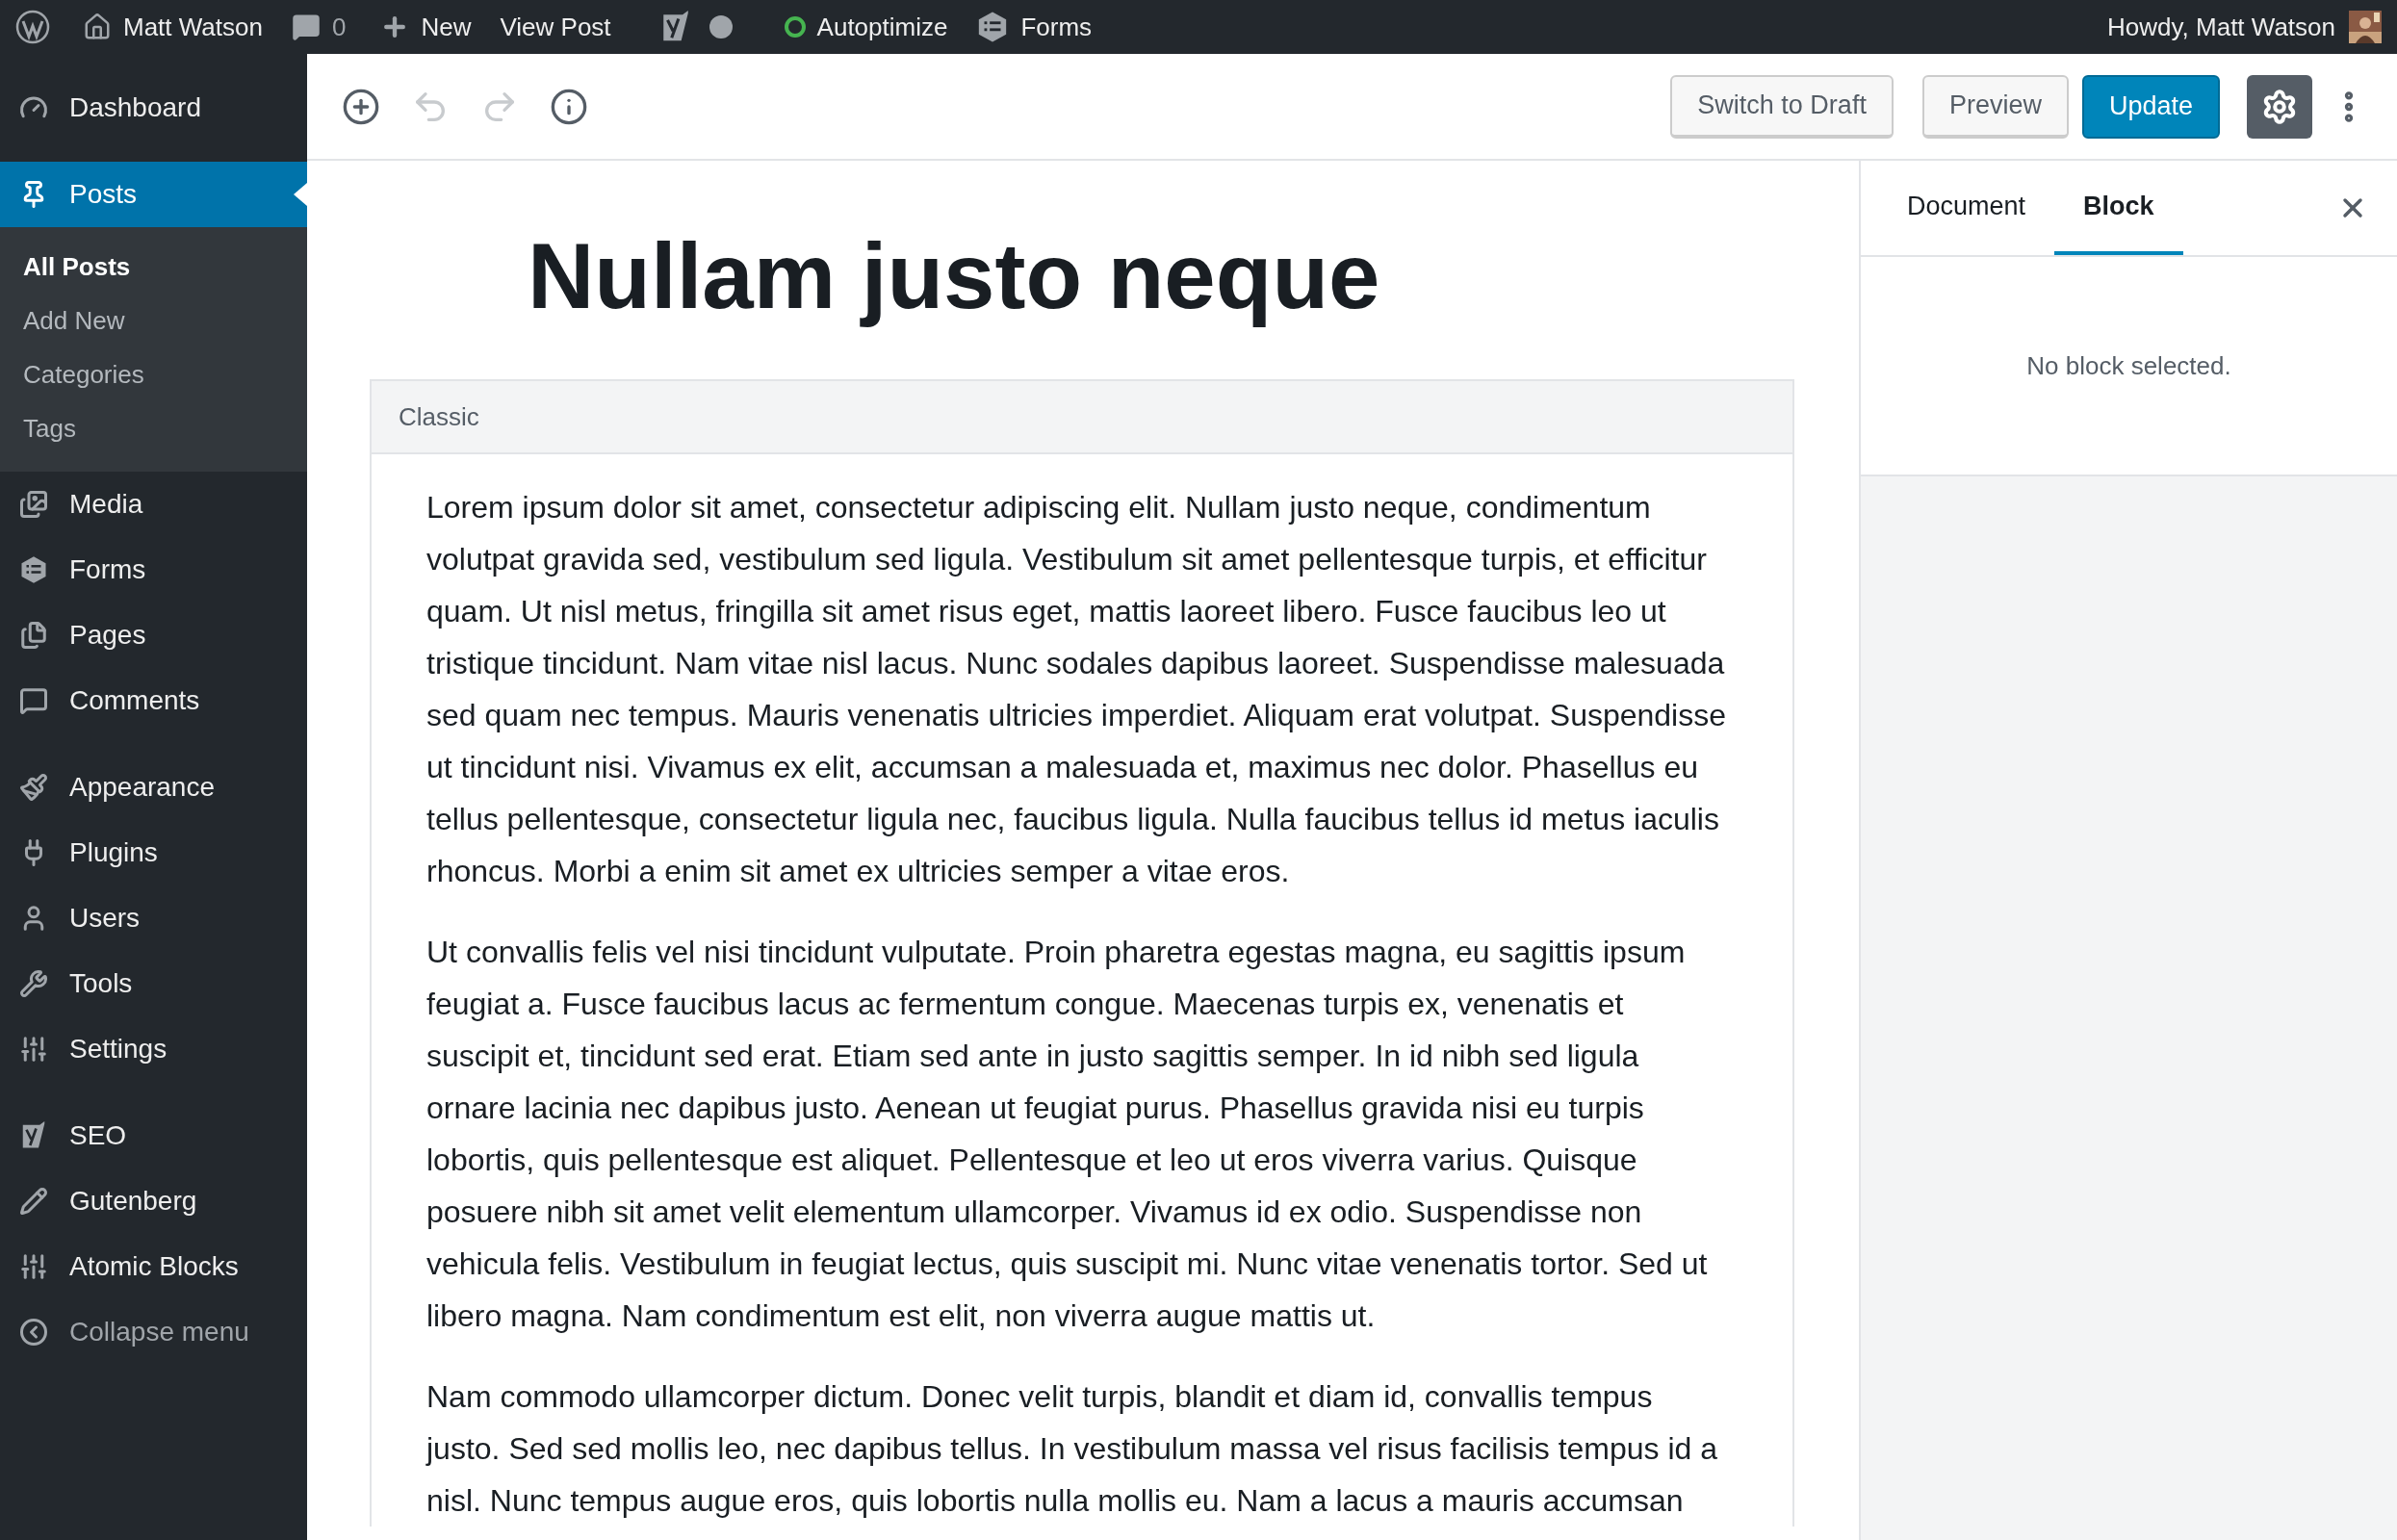 Image resolution: width=2397 pixels, height=1540 pixels. I want to click on sidebar-item: Forms, so click(153, 570).